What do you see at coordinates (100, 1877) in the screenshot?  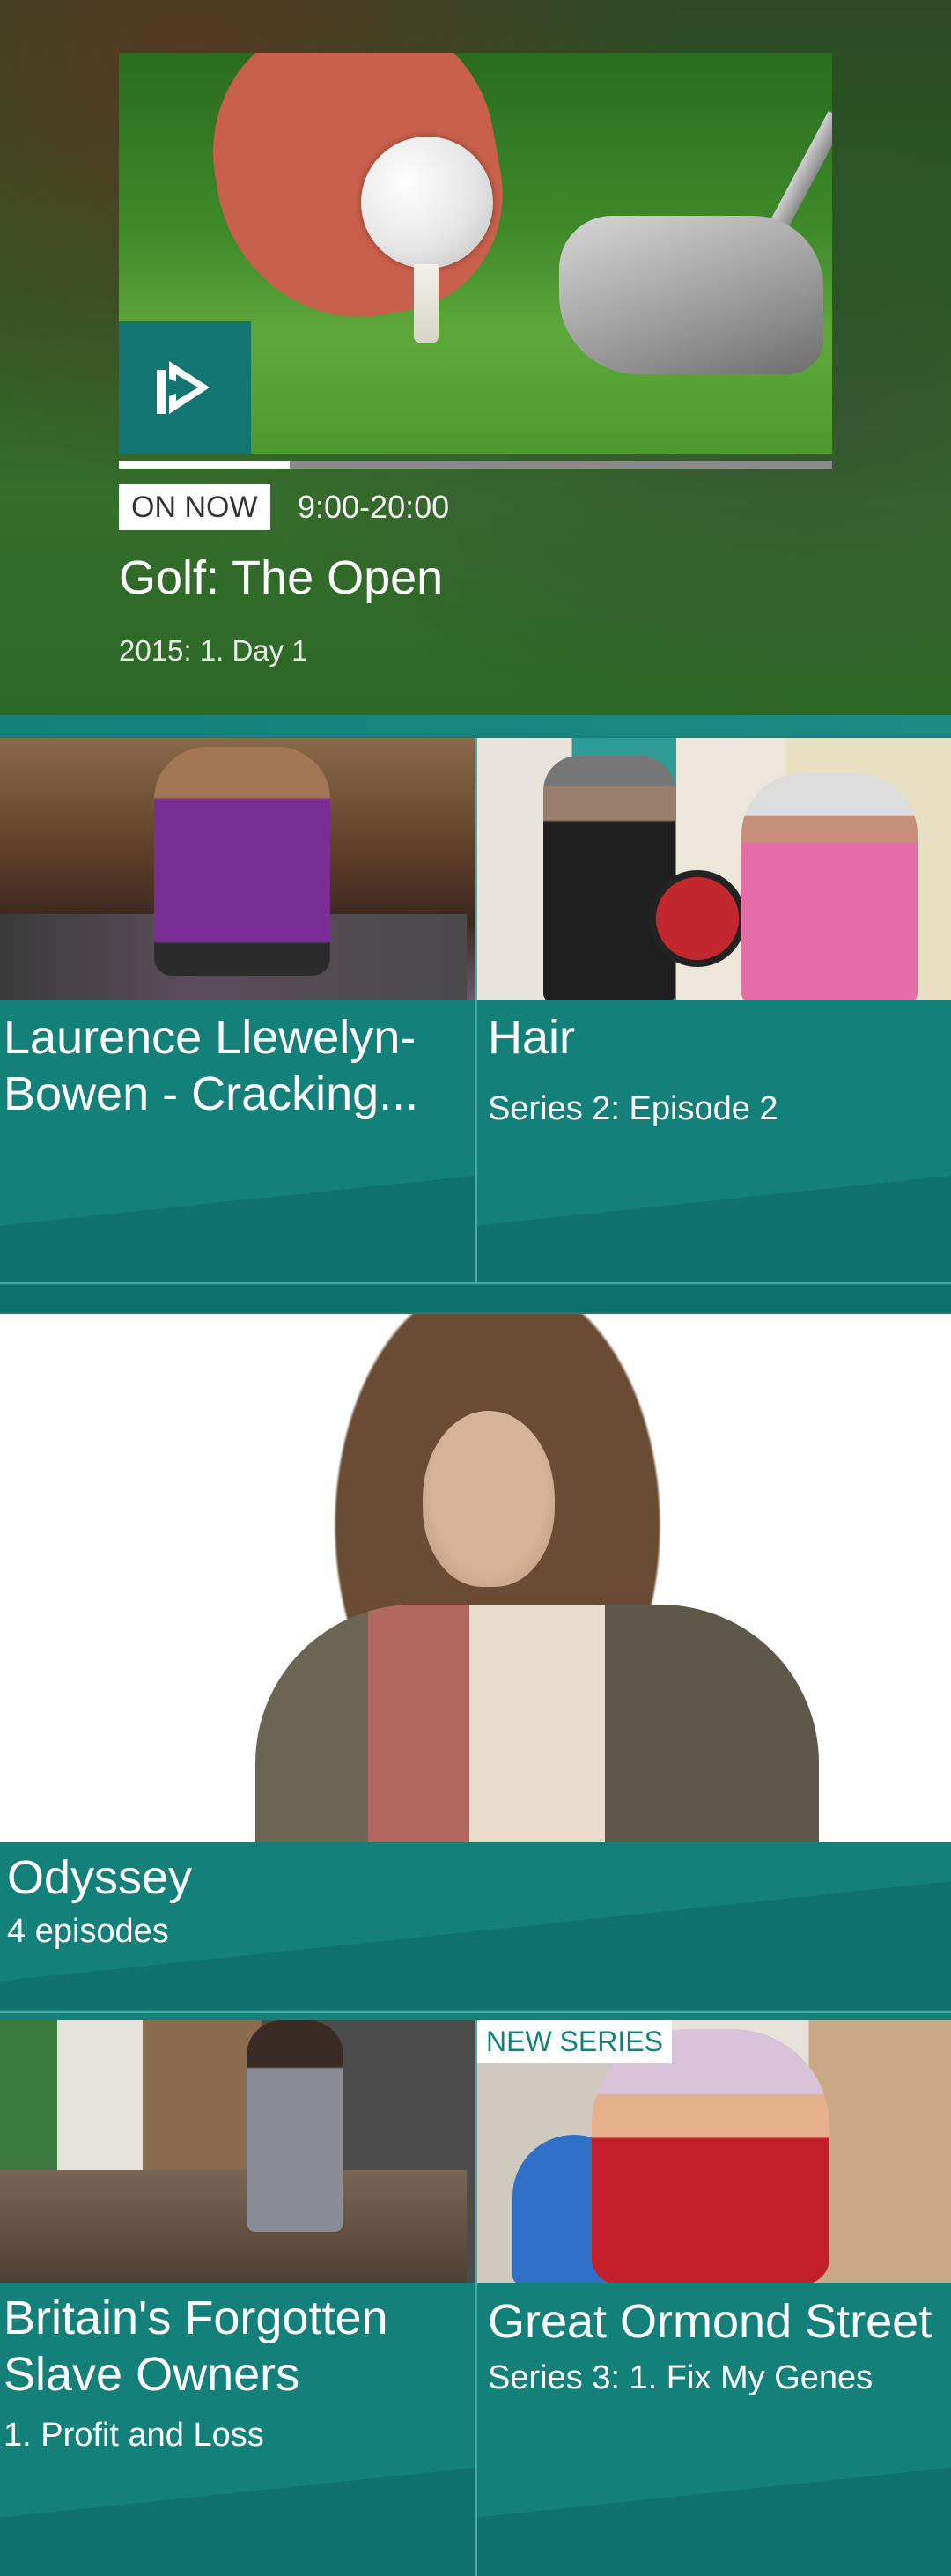 I see `card-title: Odyssey` at bounding box center [100, 1877].